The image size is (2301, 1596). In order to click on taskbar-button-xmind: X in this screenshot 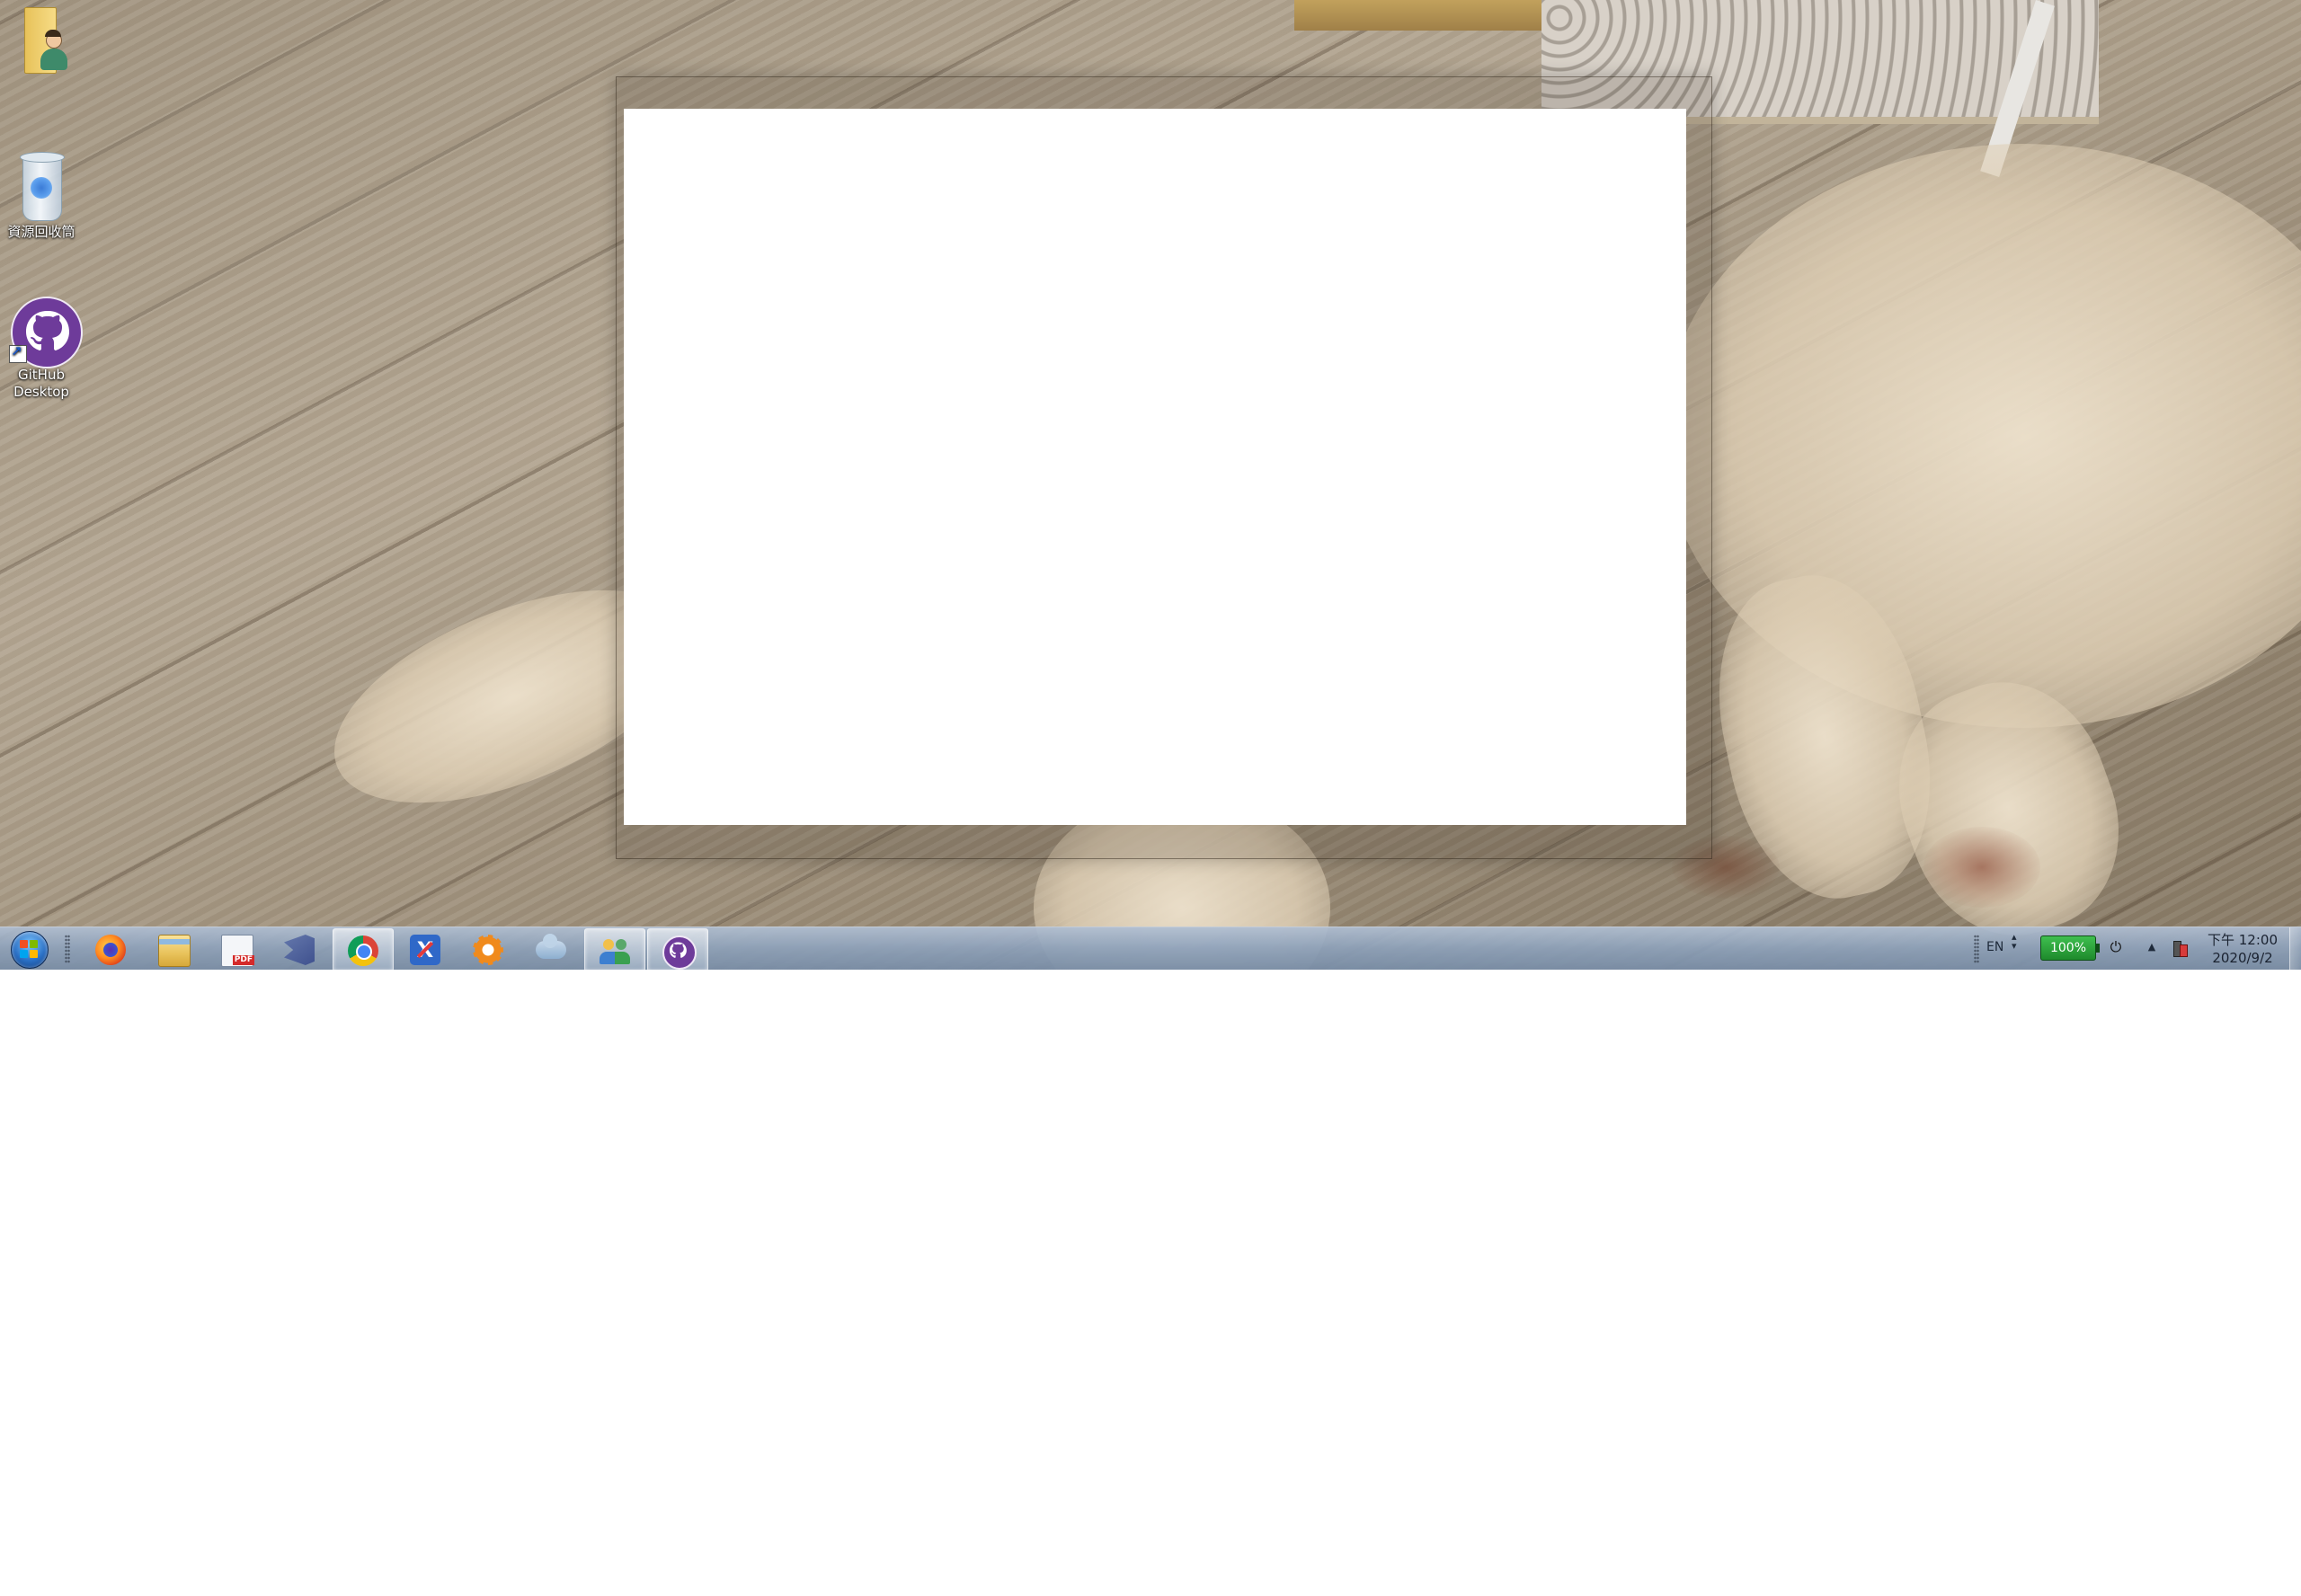, I will do `click(425, 949)`.